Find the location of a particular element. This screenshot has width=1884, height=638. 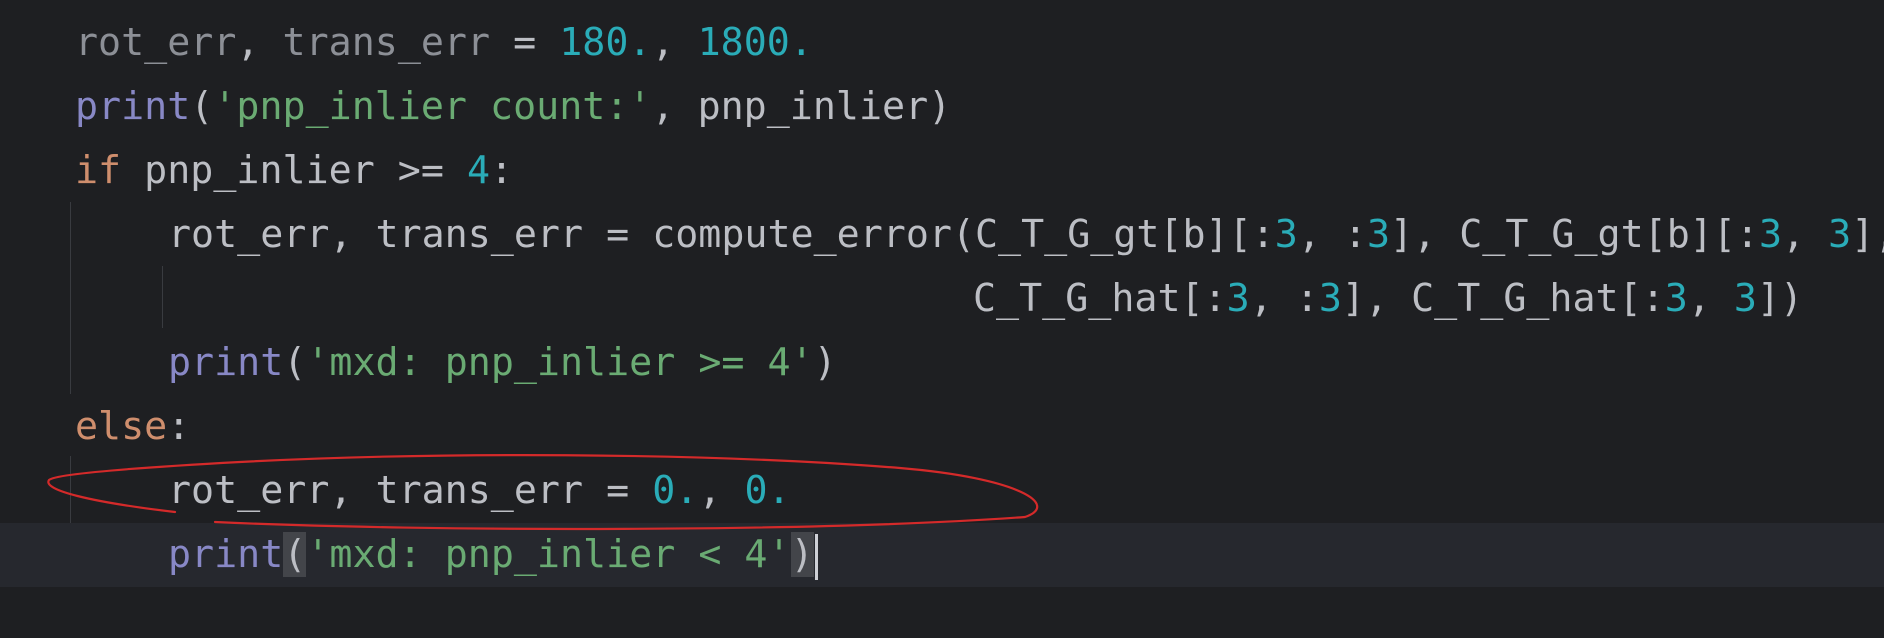

matched-bracket-close: ) is located at coordinates (802, 554).